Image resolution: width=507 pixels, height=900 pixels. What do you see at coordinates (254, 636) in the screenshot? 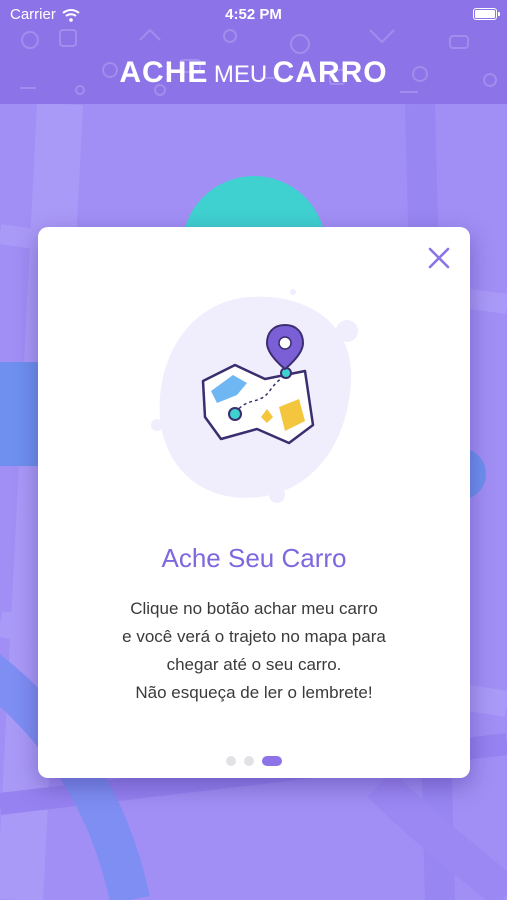
I see `description-line: e você verá o trajeto no mapa para` at bounding box center [254, 636].